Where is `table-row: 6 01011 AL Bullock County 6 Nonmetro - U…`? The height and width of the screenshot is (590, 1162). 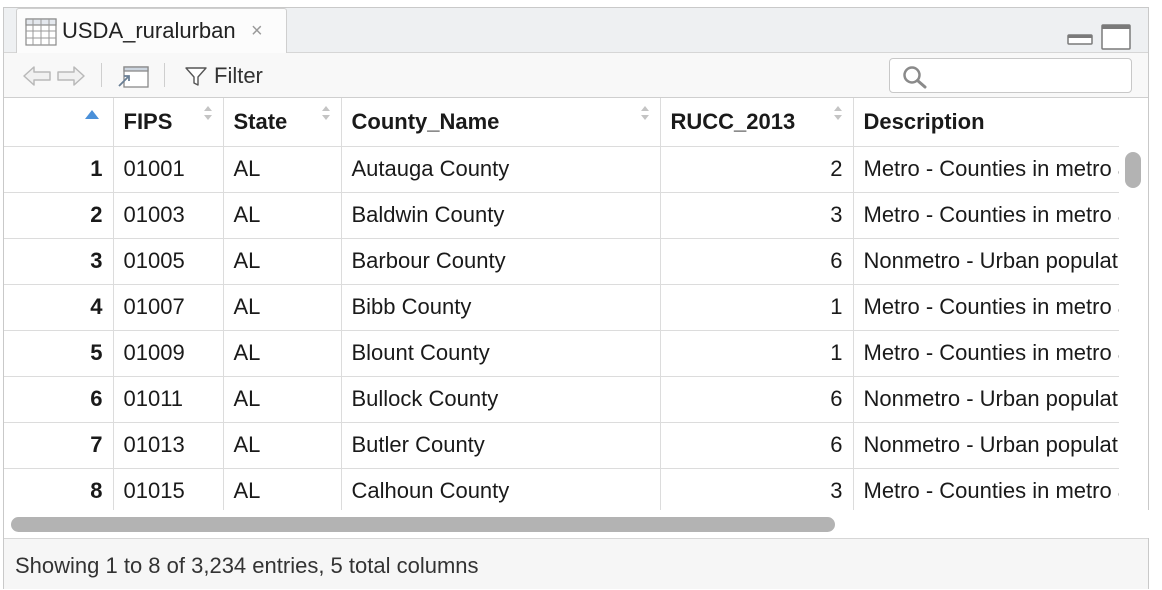
table-row: 6 01011 AL Bullock County 6 Nonmetro - U… is located at coordinates (561, 399).